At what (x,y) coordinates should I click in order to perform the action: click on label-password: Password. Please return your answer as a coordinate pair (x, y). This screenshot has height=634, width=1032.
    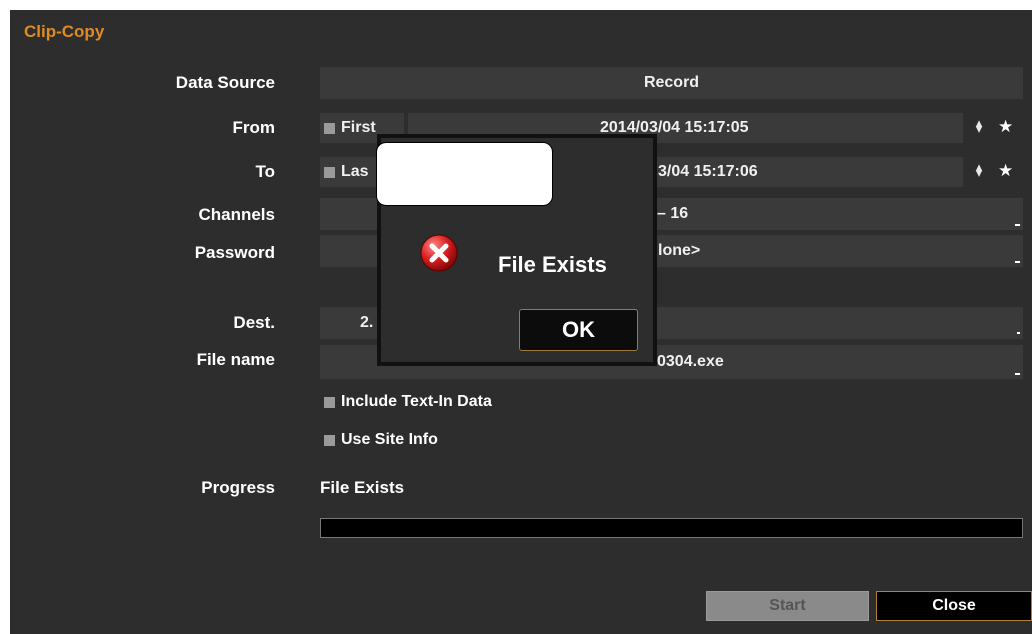
    Looking at the image, I should click on (234, 252).